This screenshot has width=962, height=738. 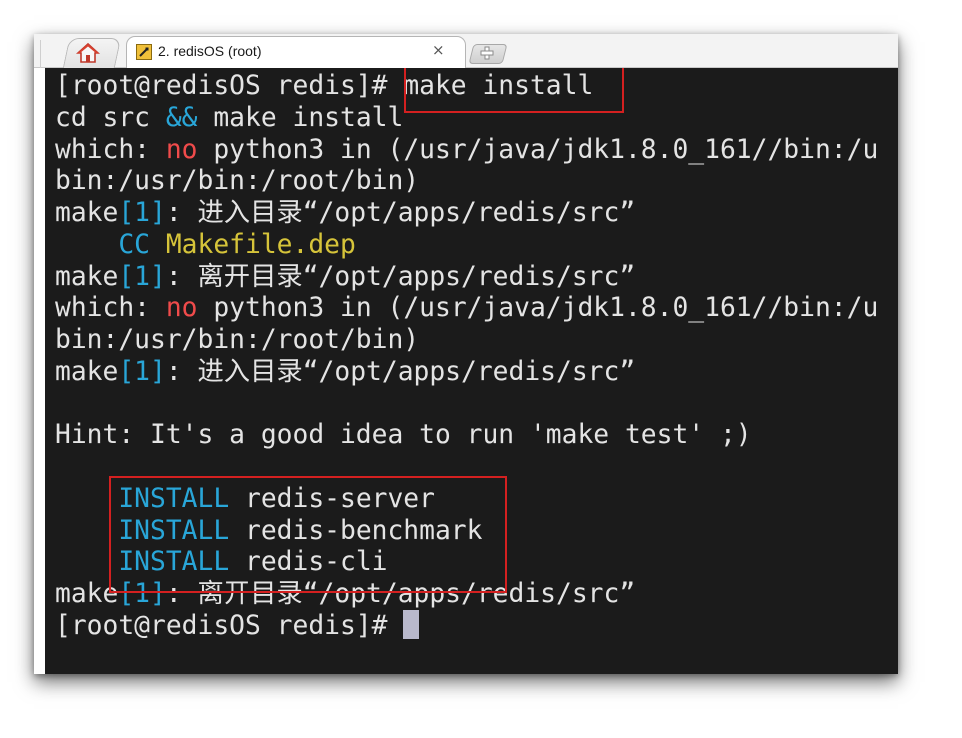 I want to click on terminal-line: INSTALL redis-server, so click(x=245, y=499).